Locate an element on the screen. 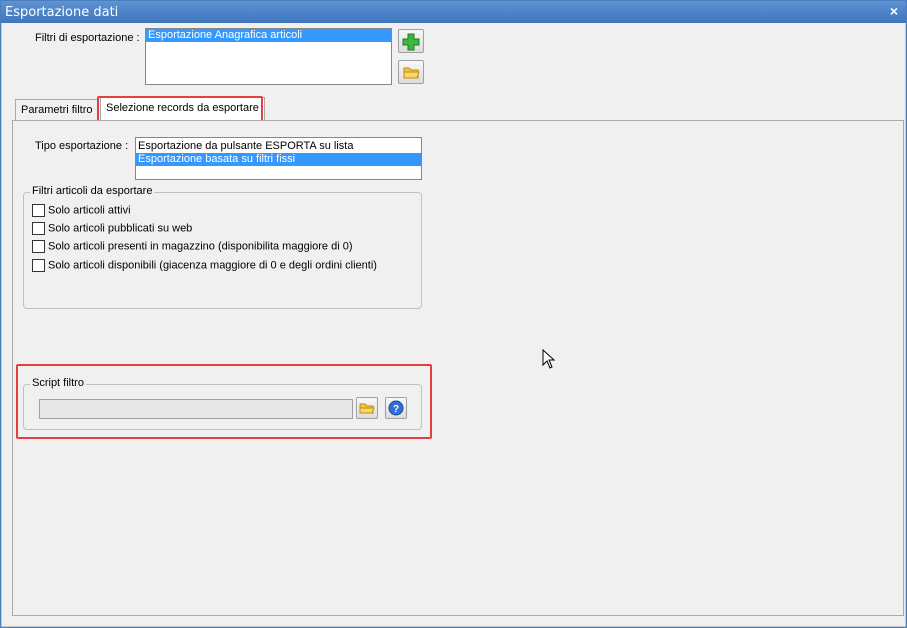 This screenshot has height=628, width=907. tab-selezione-records: Selezione records da esportare is located at coordinates (182, 109).